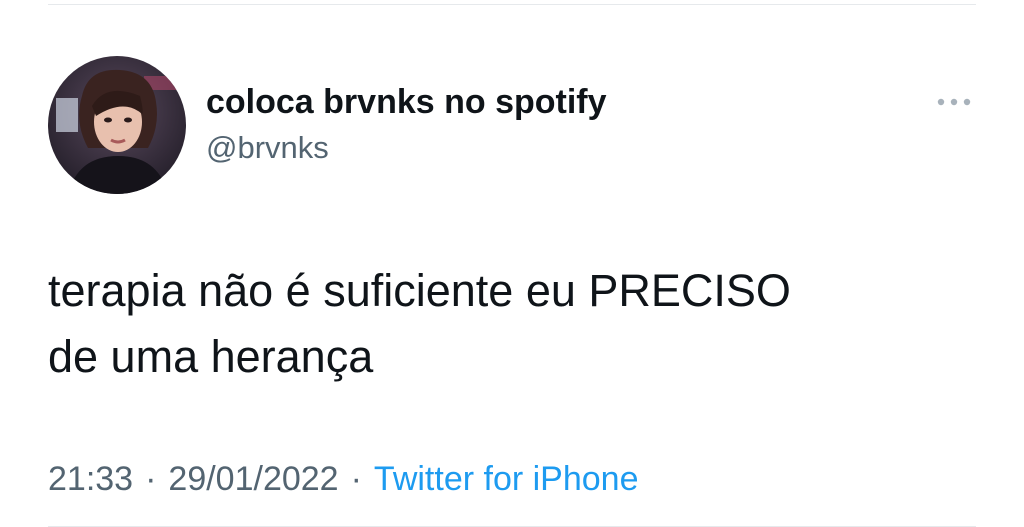 The image size is (1024, 527). What do you see at coordinates (512, 4) in the screenshot?
I see `top-divider` at bounding box center [512, 4].